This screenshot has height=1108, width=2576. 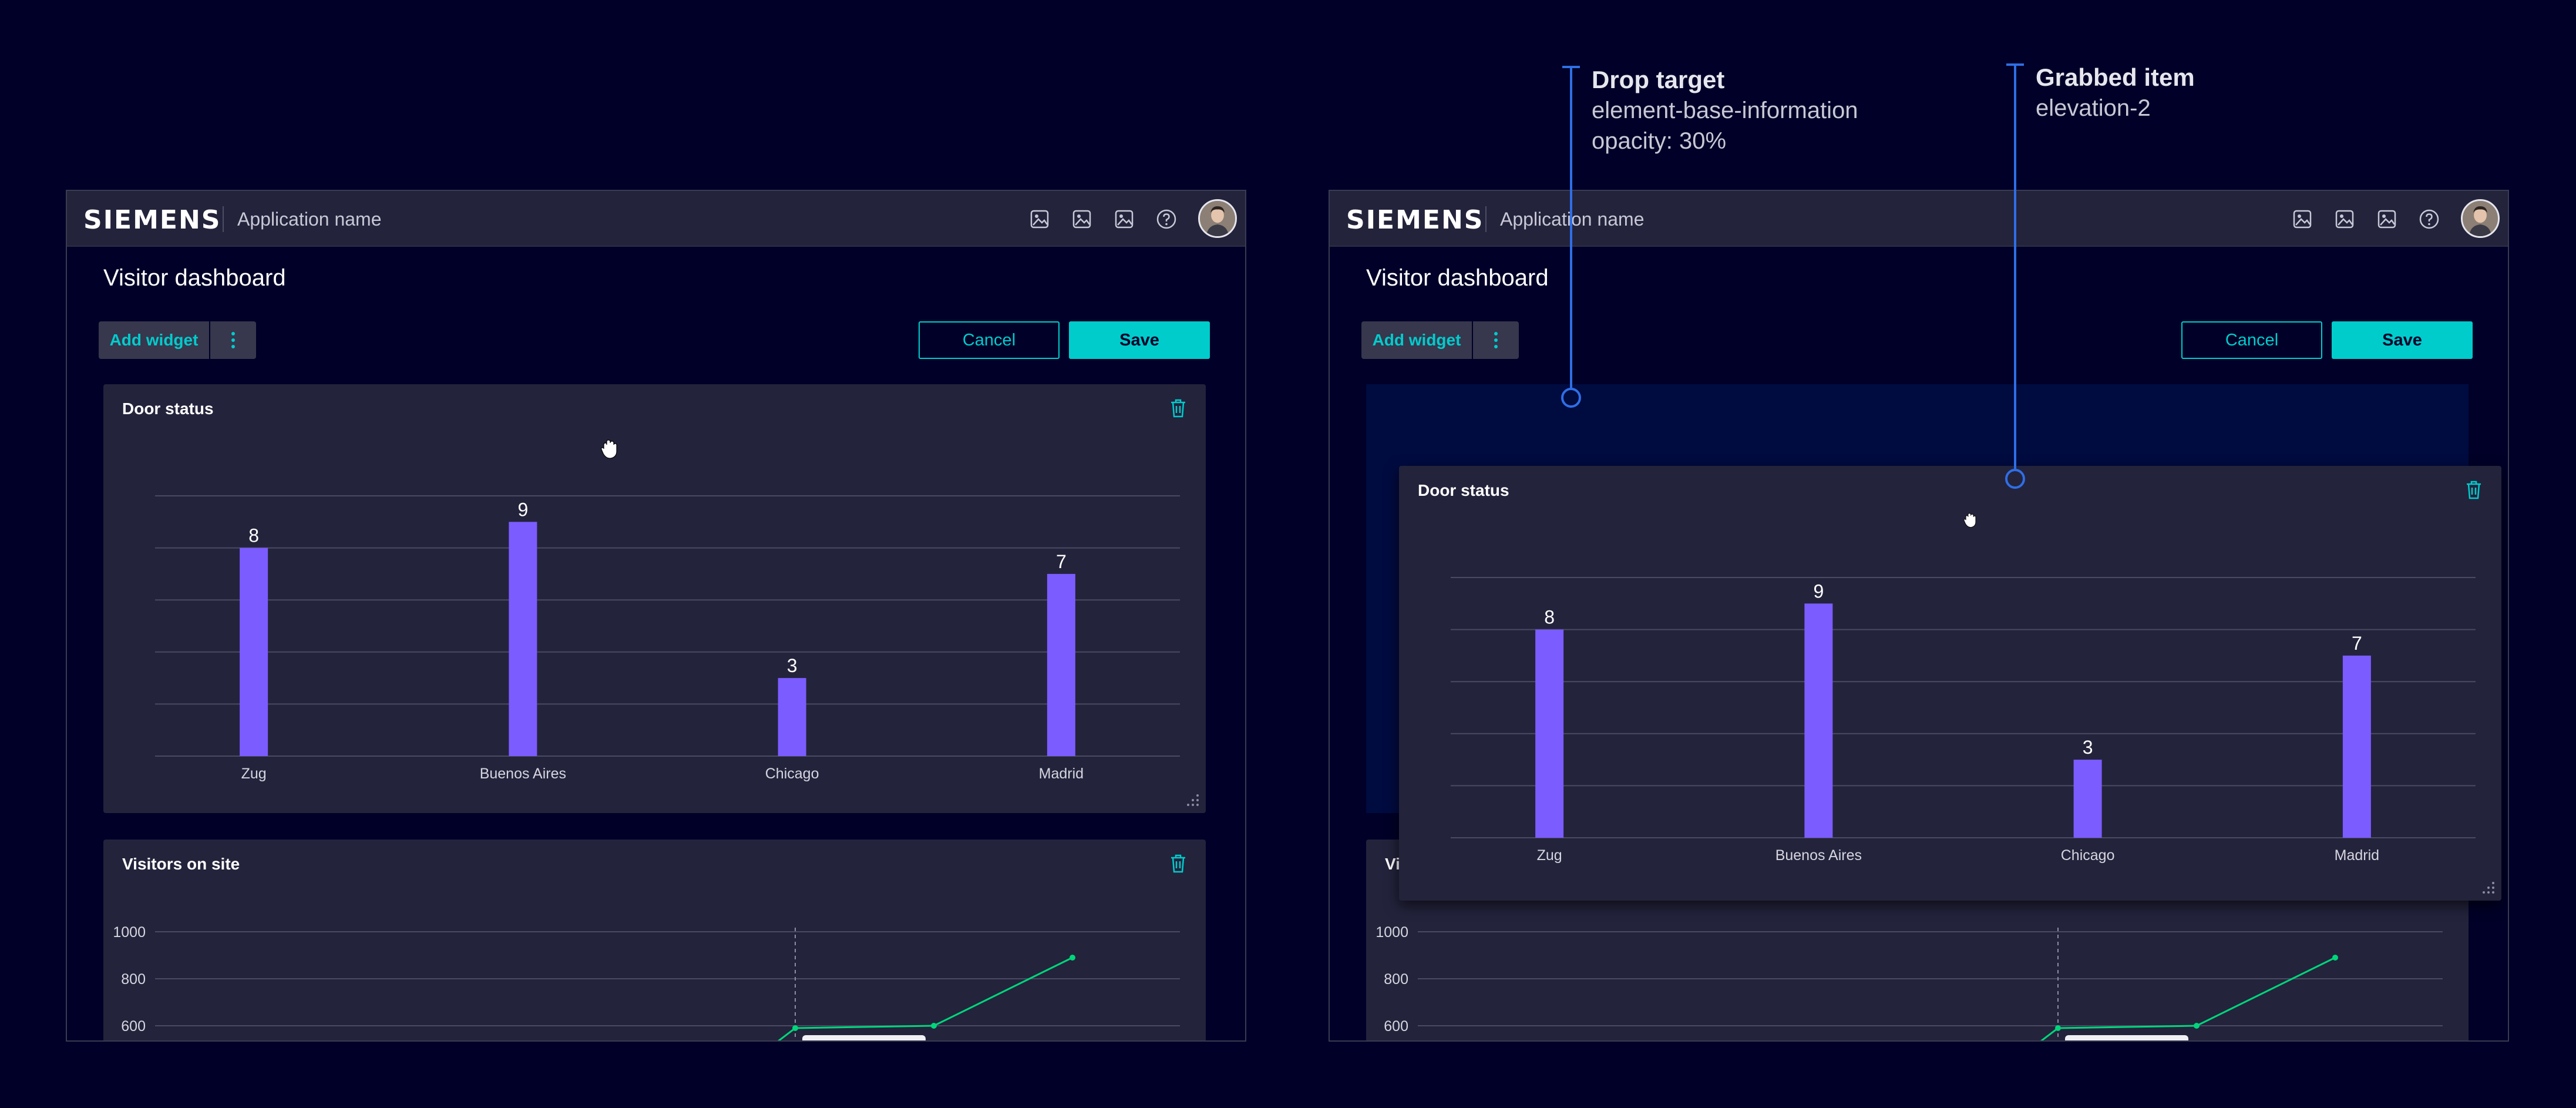 I want to click on grabbed-item-annotation: Grabbed item elevation-2, so click(x=2115, y=92).